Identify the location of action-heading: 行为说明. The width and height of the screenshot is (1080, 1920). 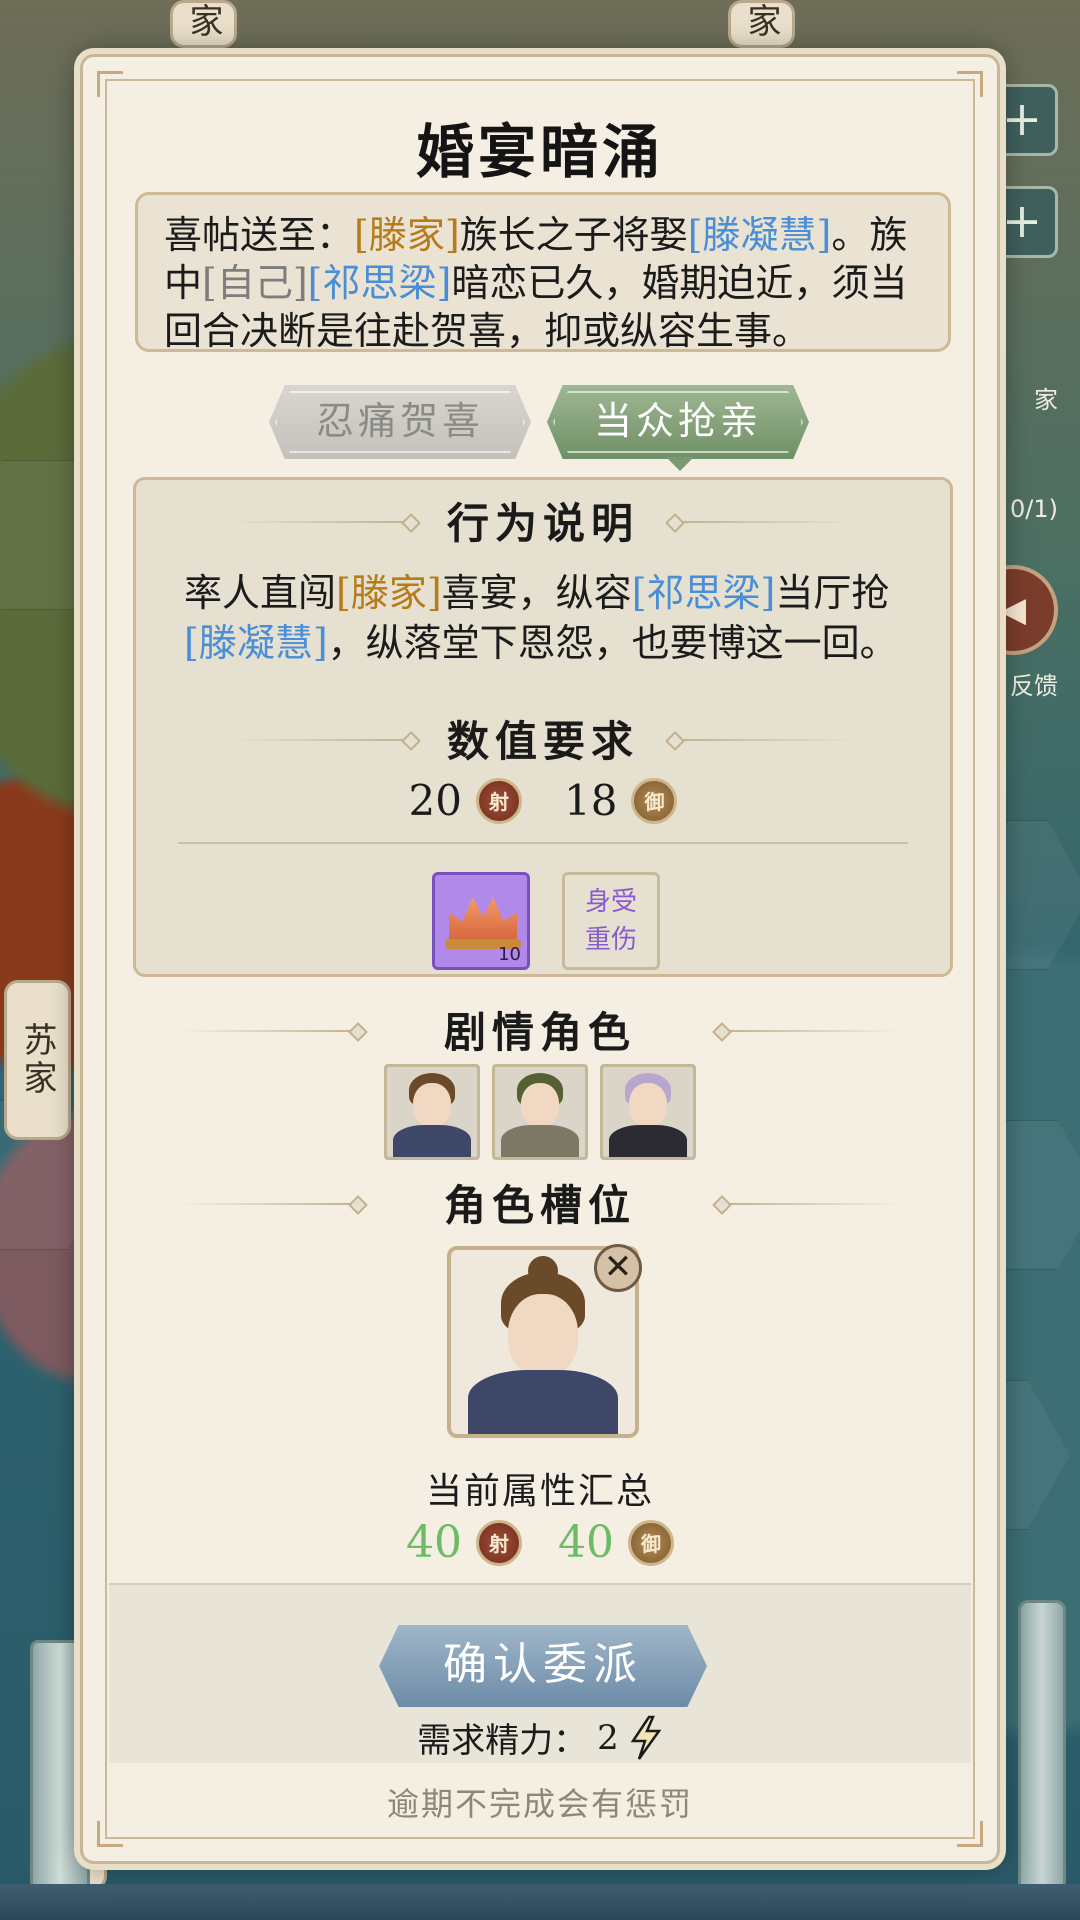
(542, 523).